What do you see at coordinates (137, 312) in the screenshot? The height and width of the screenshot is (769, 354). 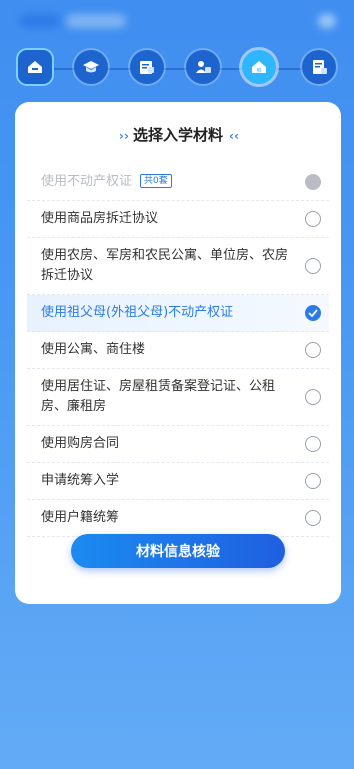 I see `option-label: 使用祖父母(外祖父母)不动产权证` at bounding box center [137, 312].